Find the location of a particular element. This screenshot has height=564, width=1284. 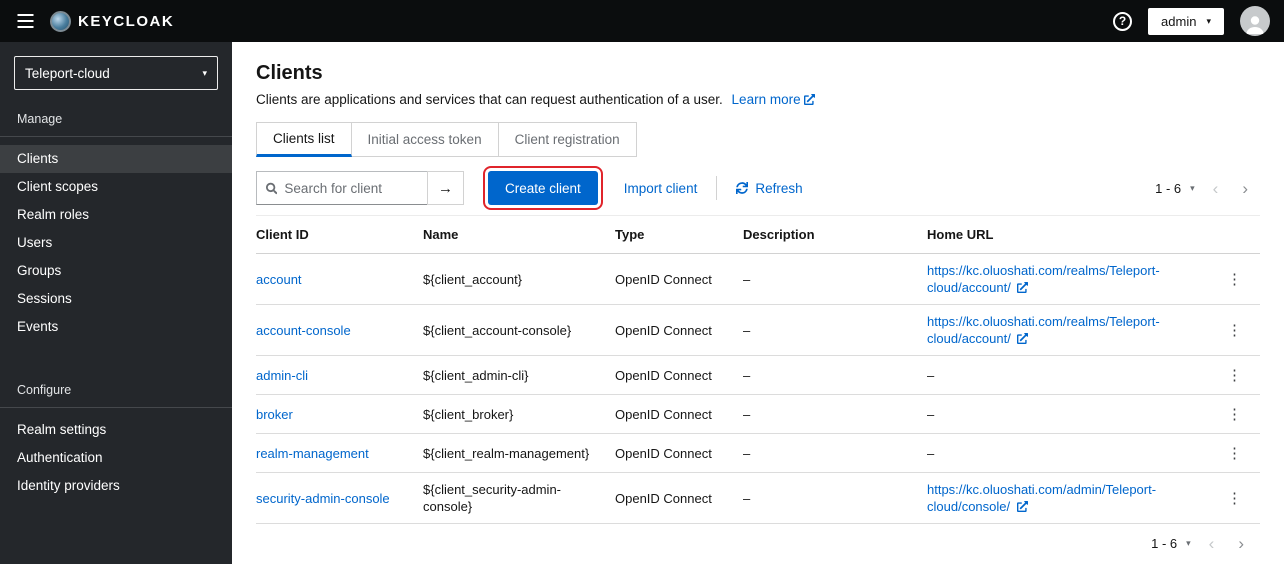

client-id-link: broker is located at coordinates (274, 414).